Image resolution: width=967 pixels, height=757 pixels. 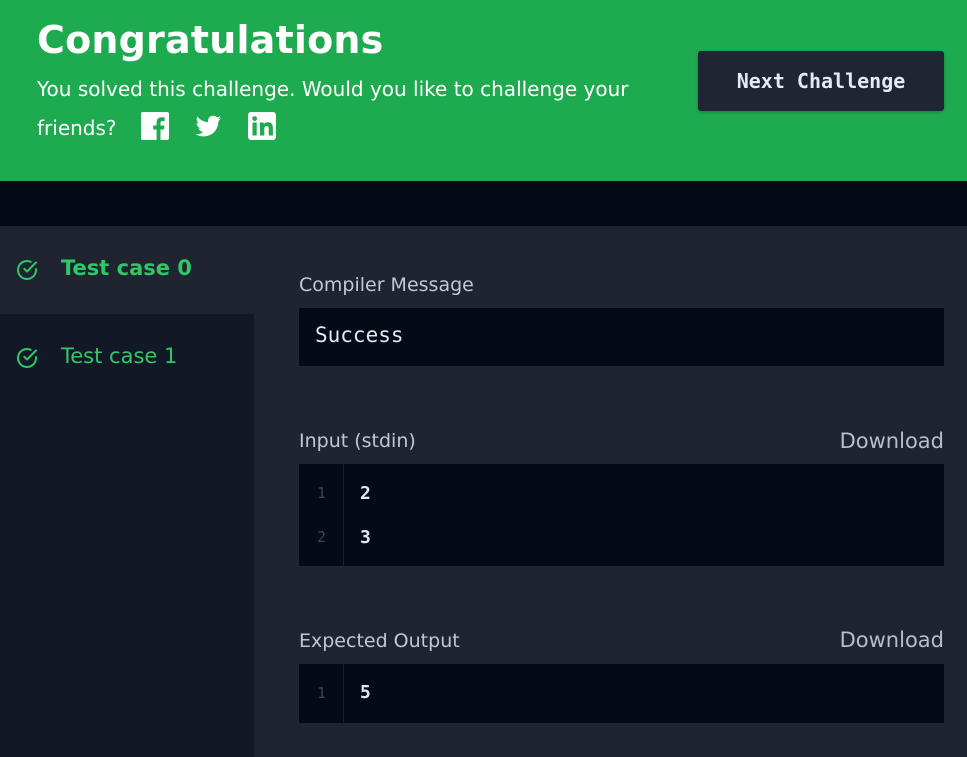 I want to click on banner-message-line2: friends?, so click(x=77, y=128).